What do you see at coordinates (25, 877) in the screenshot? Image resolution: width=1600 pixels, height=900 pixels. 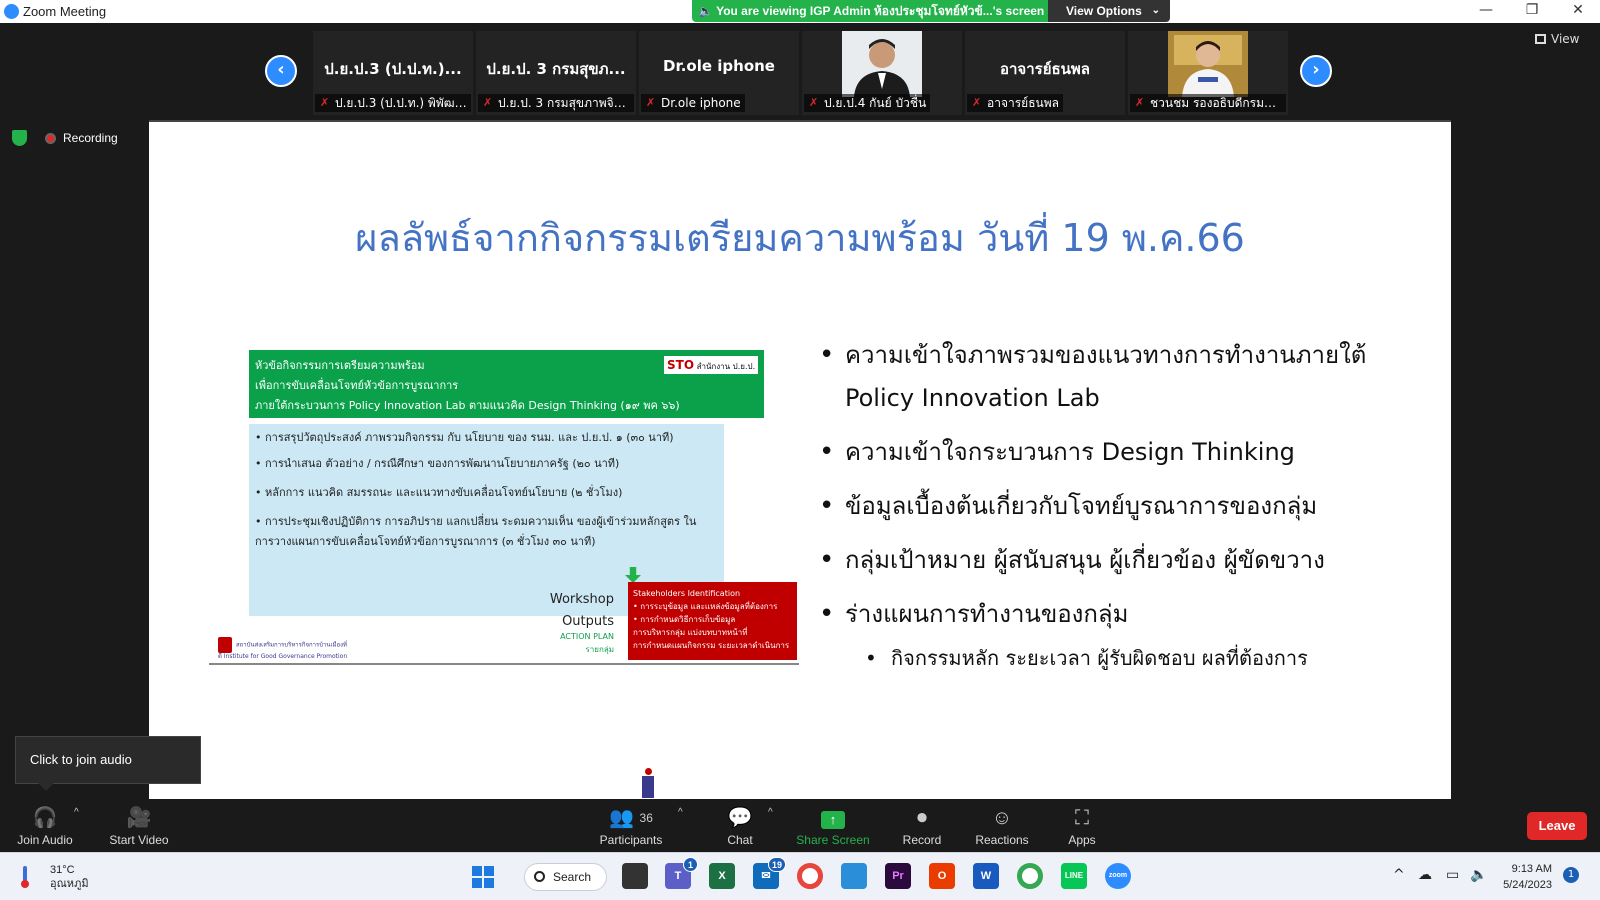 I see `thermometer-icon` at bounding box center [25, 877].